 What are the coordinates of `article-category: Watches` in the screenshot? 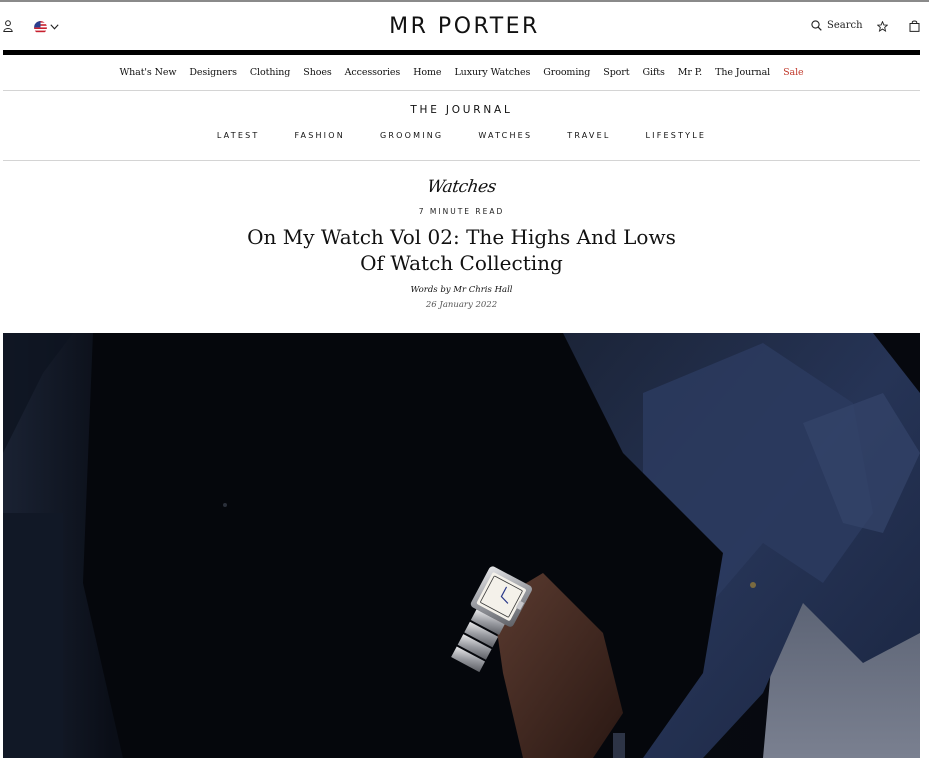 It's located at (462, 187).